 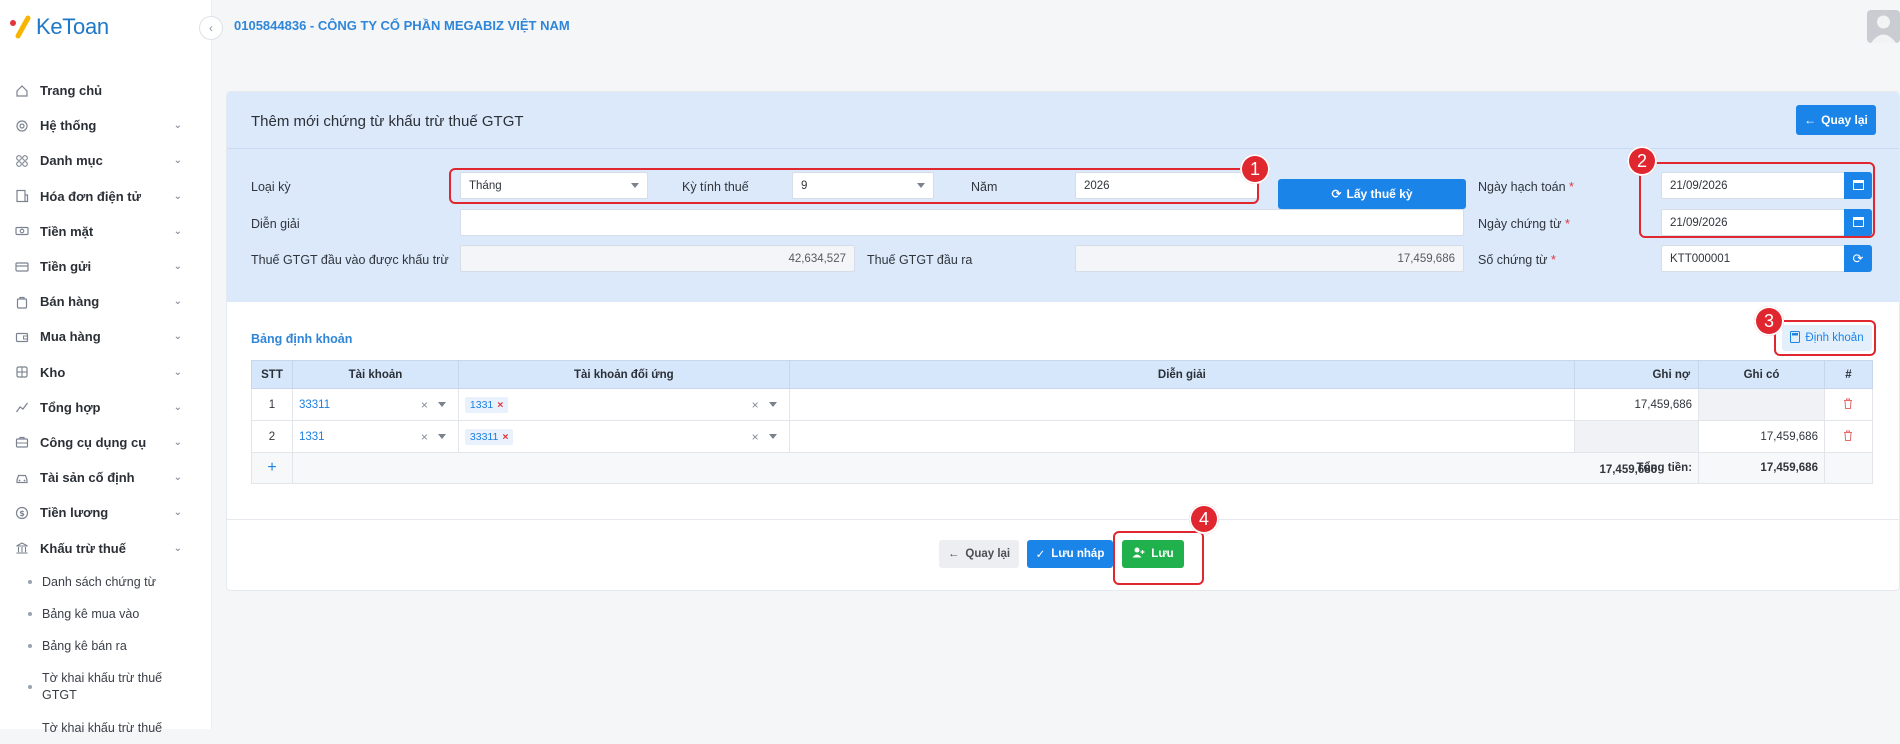 I want to click on sidebar-collapse-button: ‹, so click(x=211, y=28).